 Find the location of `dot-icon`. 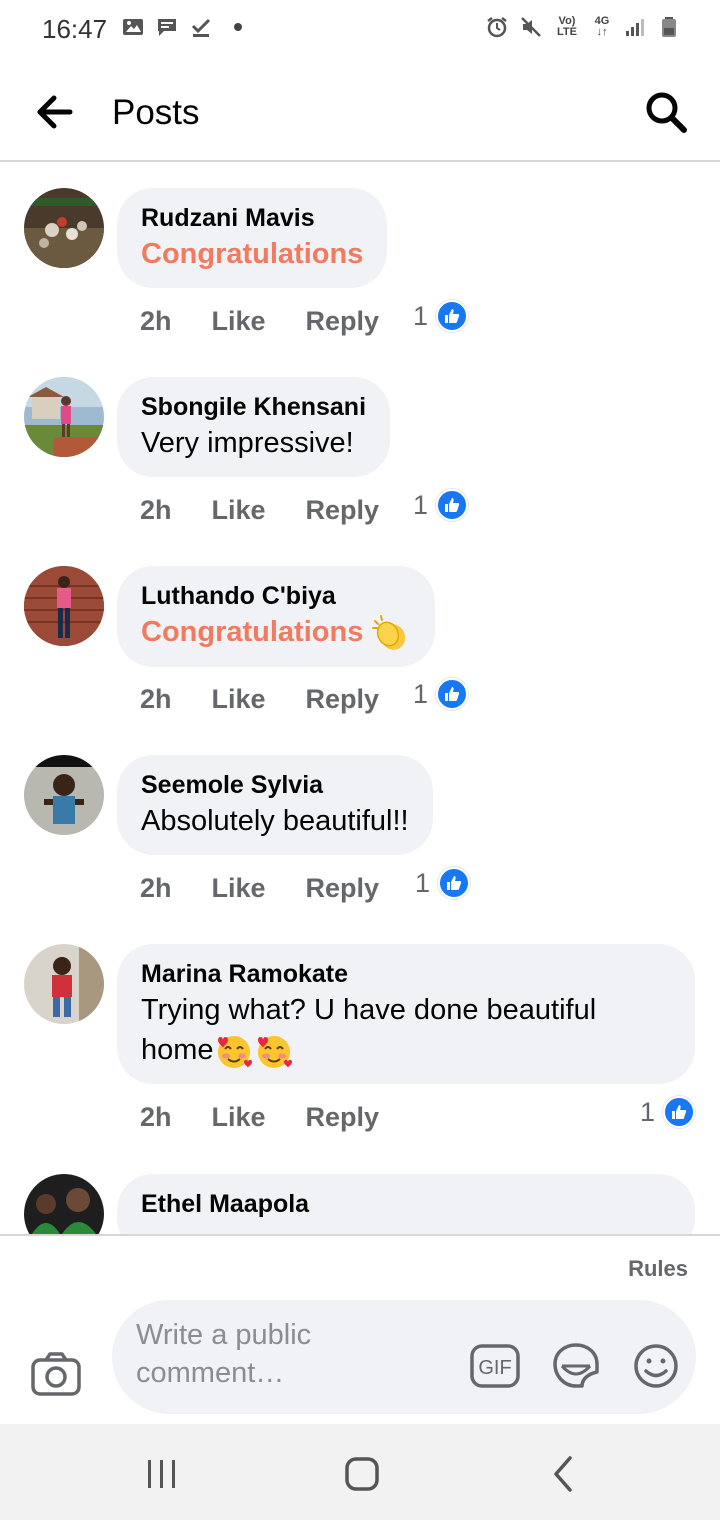

dot-icon is located at coordinates (238, 27).